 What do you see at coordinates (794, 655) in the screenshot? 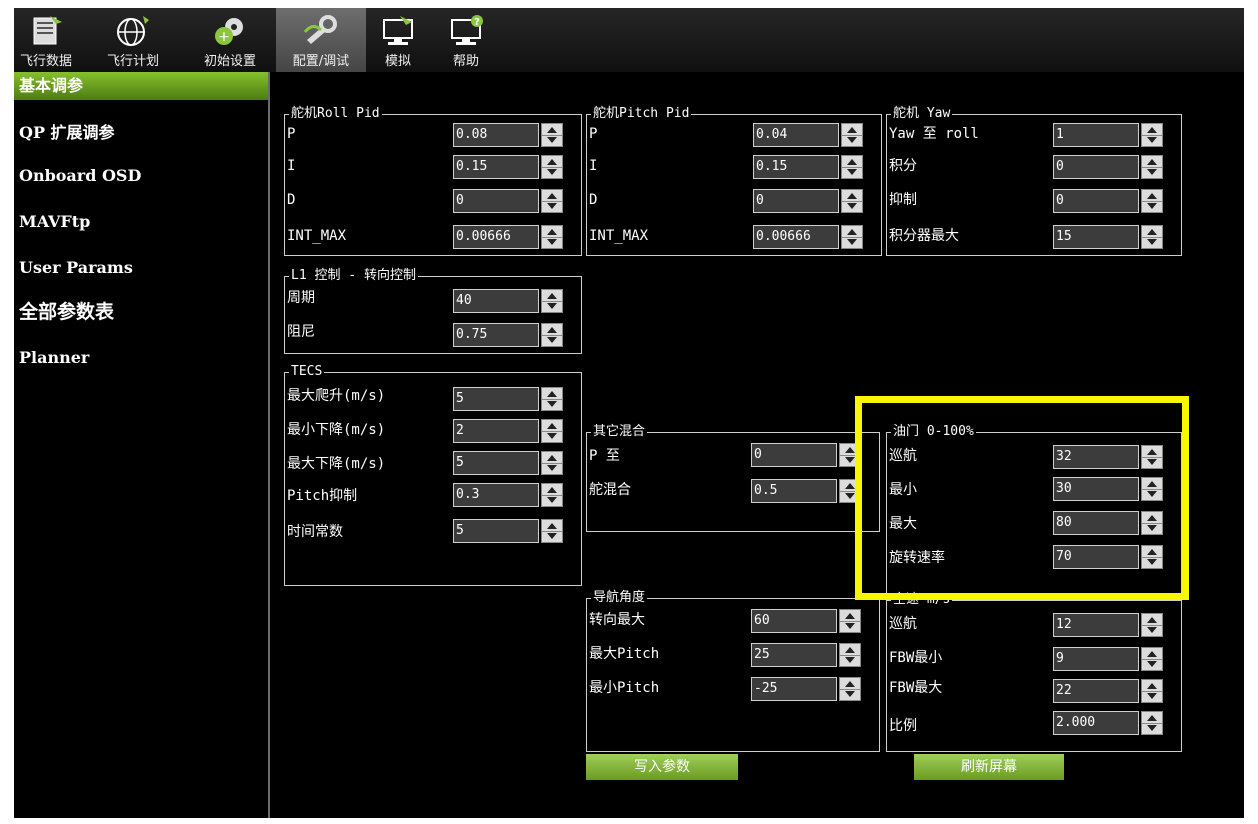
I see `spinner-value: 25` at bounding box center [794, 655].